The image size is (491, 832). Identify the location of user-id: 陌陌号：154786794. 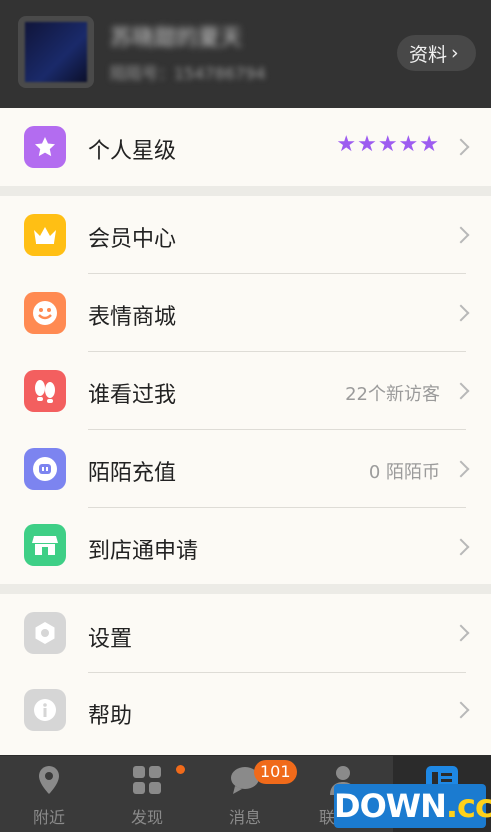
(188, 73).